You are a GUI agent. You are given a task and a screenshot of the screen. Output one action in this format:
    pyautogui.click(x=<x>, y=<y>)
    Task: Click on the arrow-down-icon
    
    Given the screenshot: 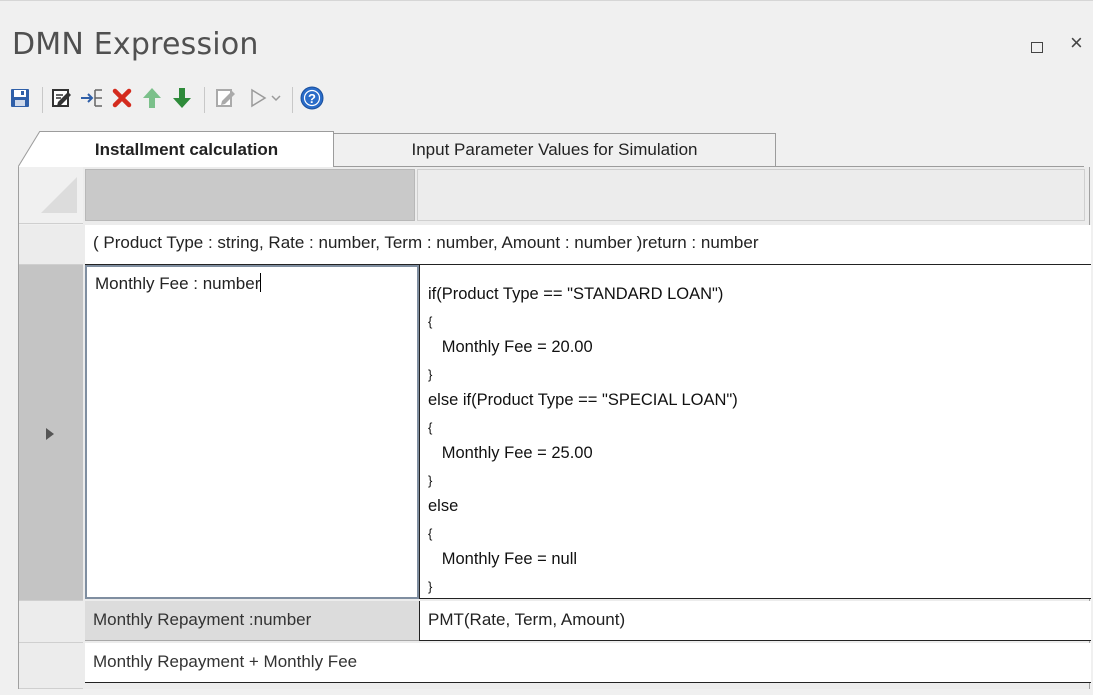 What is the action you would take?
    pyautogui.click(x=182, y=98)
    